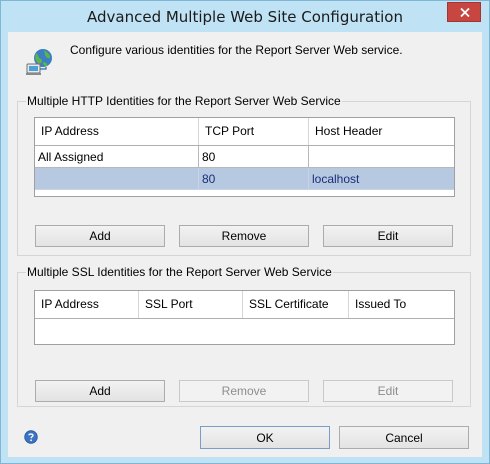  Describe the element at coordinates (254, 131) in the screenshot. I see `column-tcp-port: TCP Port` at that location.